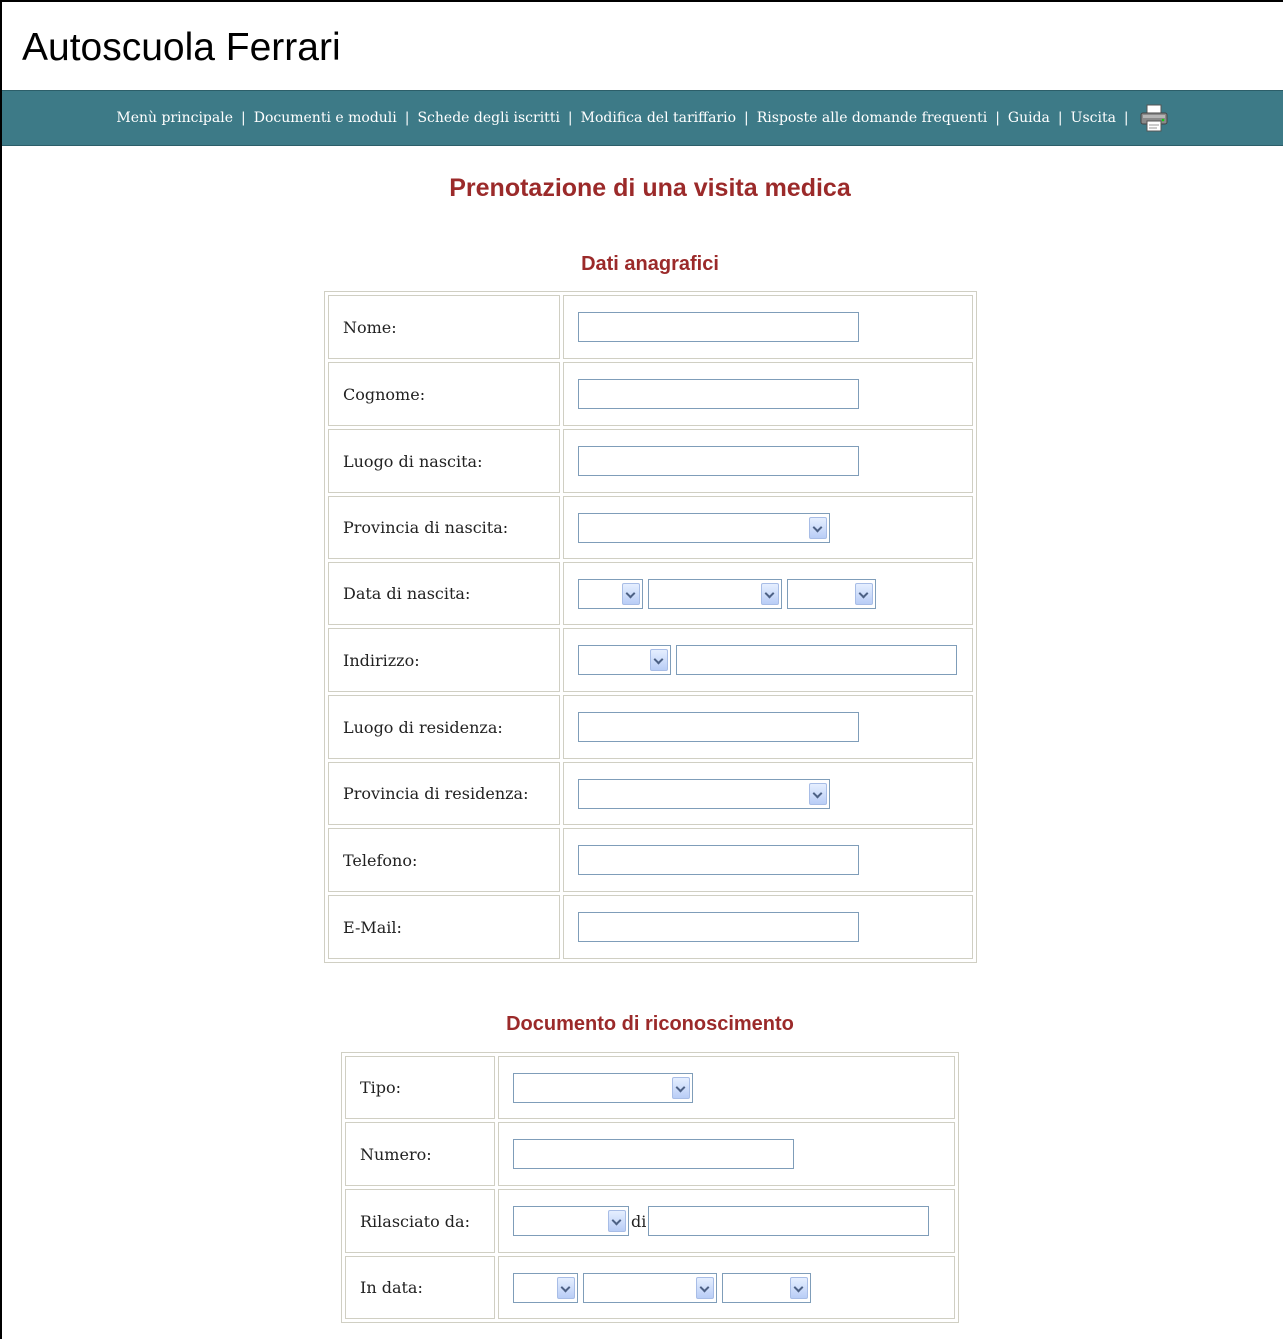 This screenshot has width=1283, height=1339. What do you see at coordinates (174, 118) in the screenshot?
I see `nav-menu-principale: Menù principale` at bounding box center [174, 118].